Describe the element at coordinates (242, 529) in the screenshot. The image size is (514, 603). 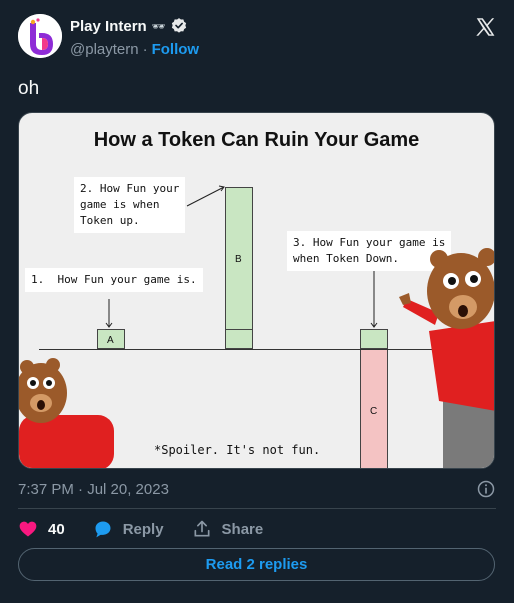
I see `share-label: Share` at that location.